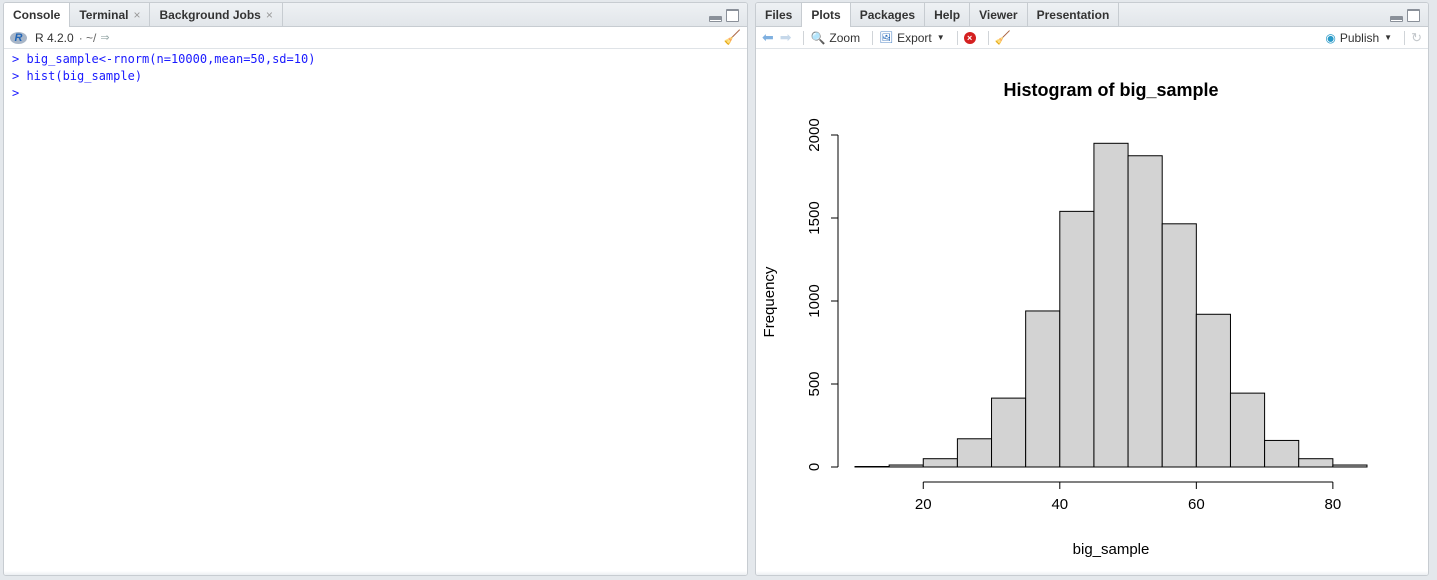 This screenshot has width=1437, height=580. Describe the element at coordinates (77, 76) in the screenshot. I see `console-line: > hist(big_sample)` at that location.